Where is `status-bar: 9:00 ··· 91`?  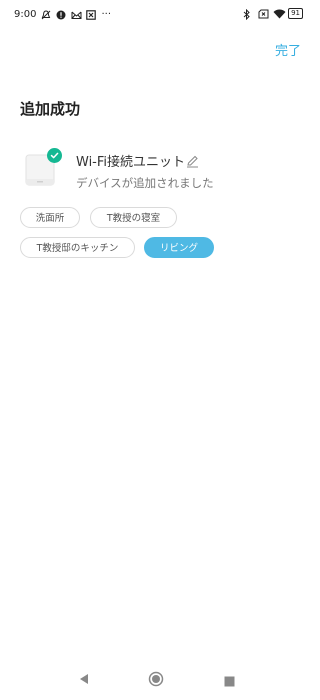
status-bar: 9:00 ··· 91 is located at coordinates (157, 15).